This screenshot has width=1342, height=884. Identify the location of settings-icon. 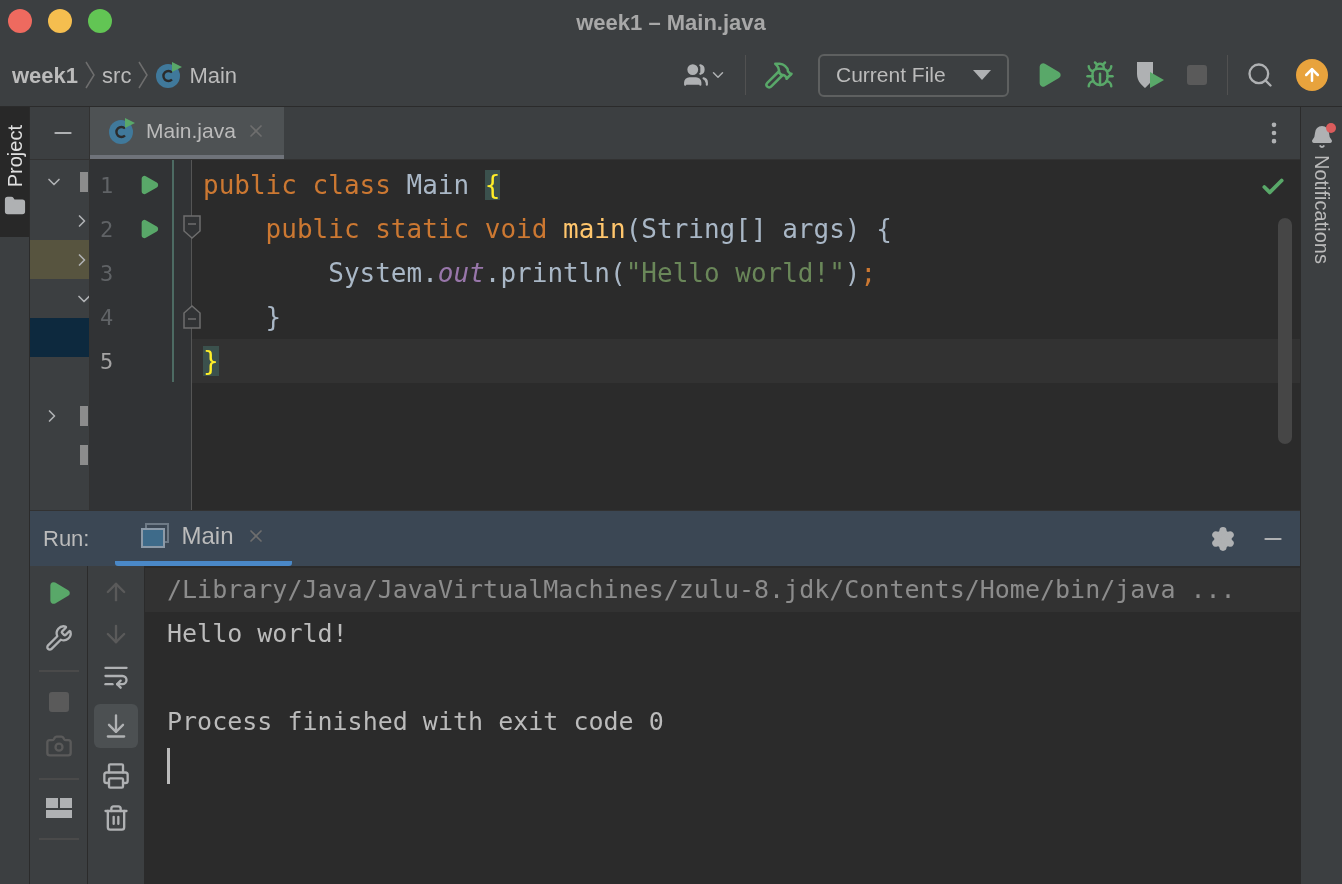
(1223, 538).